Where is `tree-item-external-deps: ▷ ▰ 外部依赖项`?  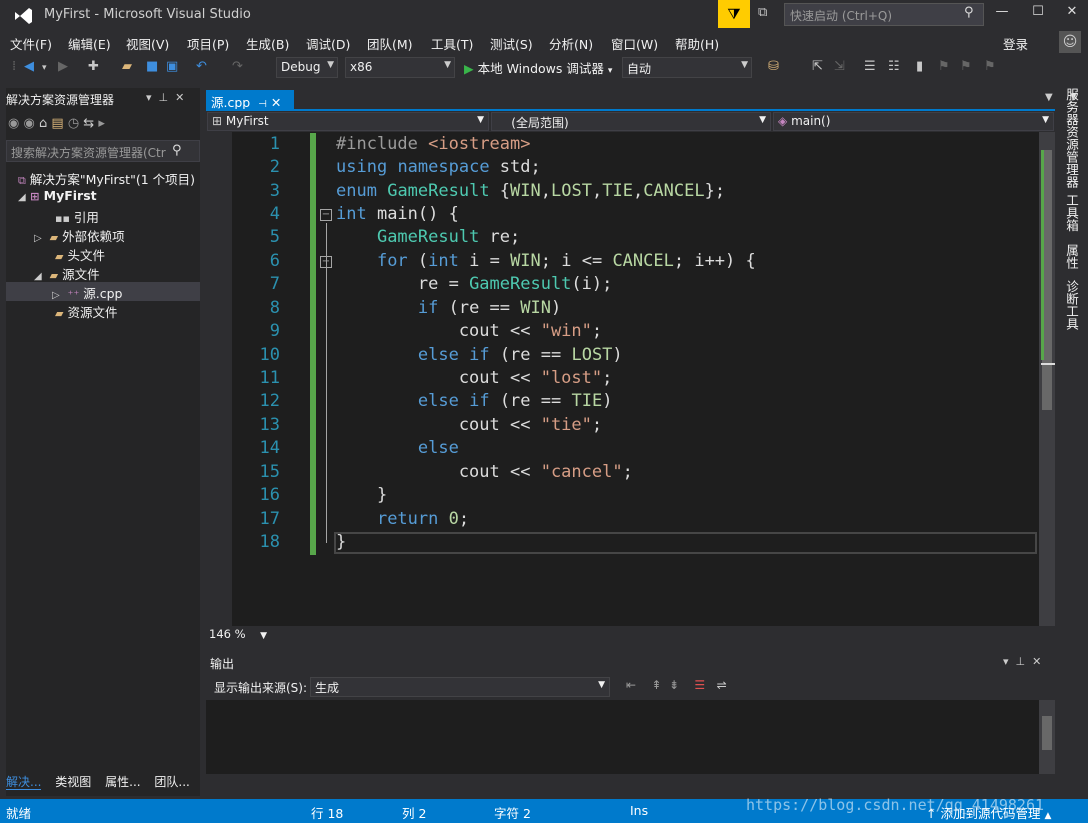 tree-item-external-deps: ▷ ▰ 外部依赖项 is located at coordinates (79, 235).